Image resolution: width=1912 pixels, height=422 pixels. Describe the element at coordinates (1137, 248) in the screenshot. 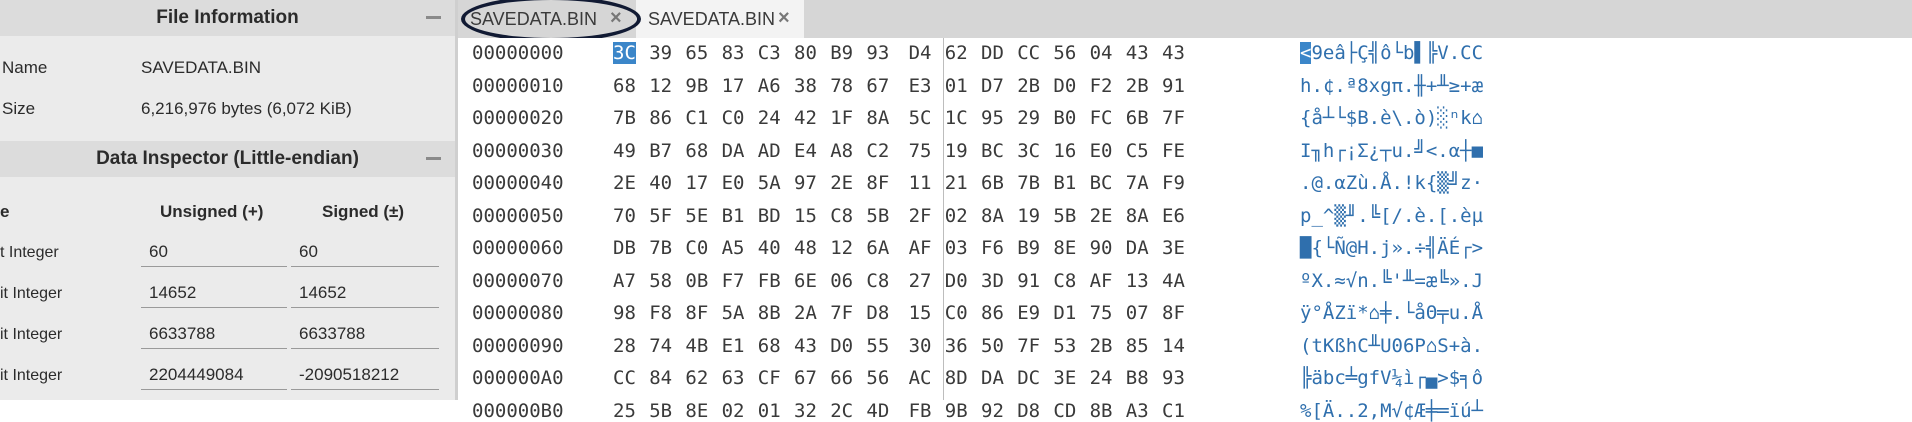

I see `hex-byte: DA` at that location.